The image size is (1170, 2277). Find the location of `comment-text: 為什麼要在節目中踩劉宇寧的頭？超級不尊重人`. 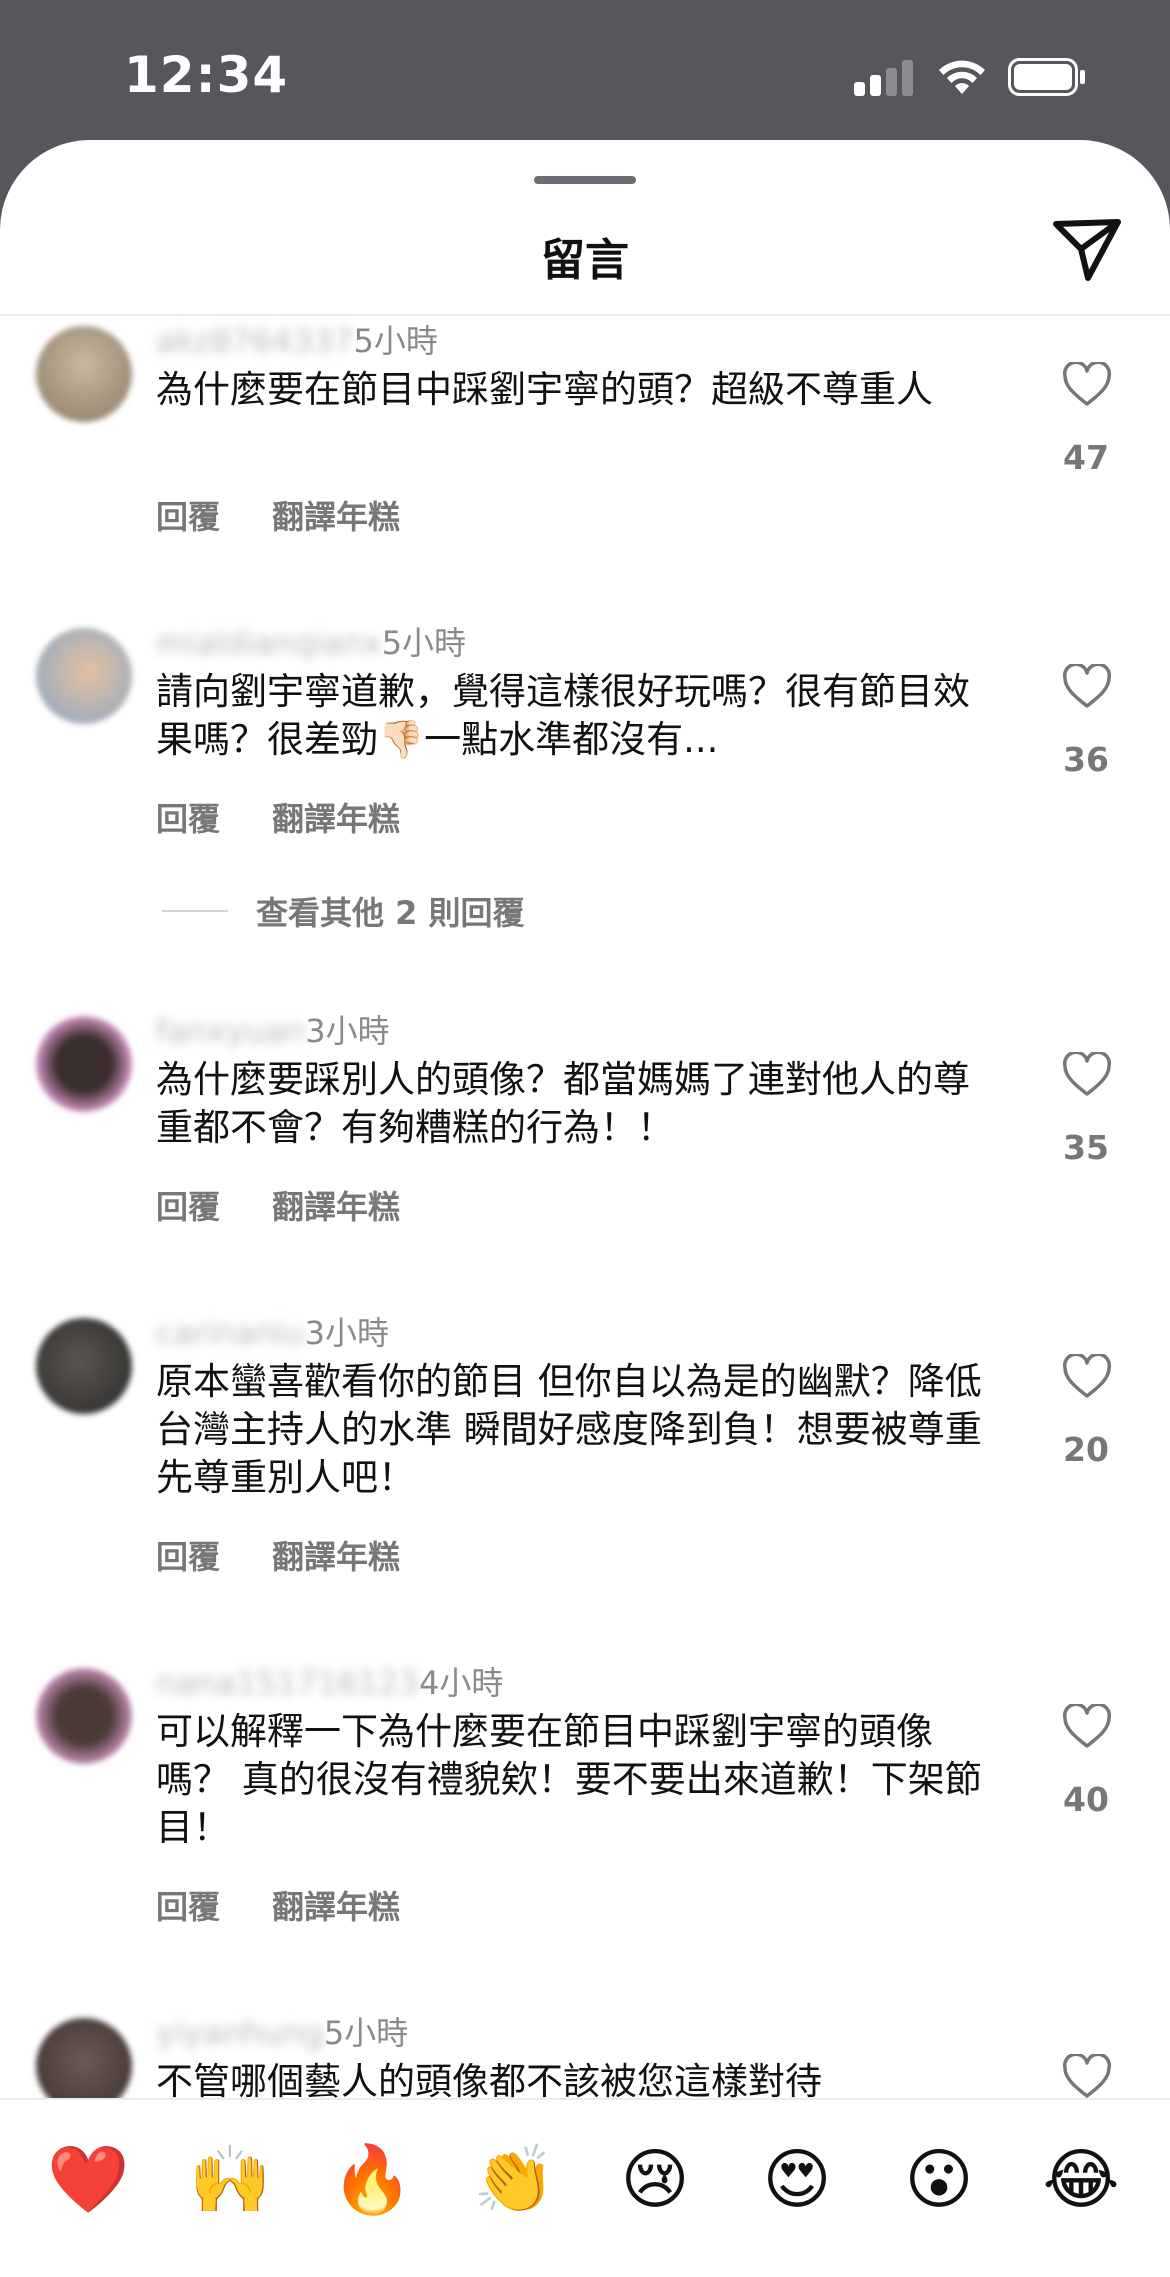

comment-text: 為什麼要在節目中踩劉宇寧的頭？超級不尊重人 is located at coordinates (544, 389).